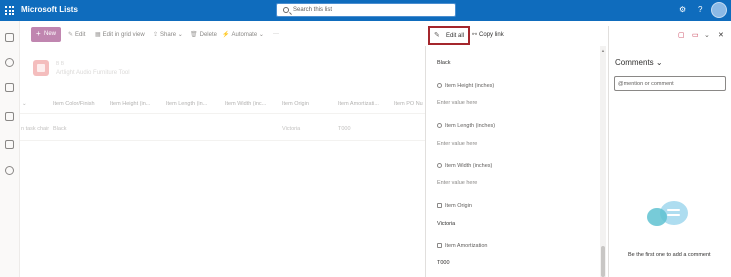 Image resolution: width=731 pixels, height=277 pixels. I want to click on home-icon, so click(9, 37).